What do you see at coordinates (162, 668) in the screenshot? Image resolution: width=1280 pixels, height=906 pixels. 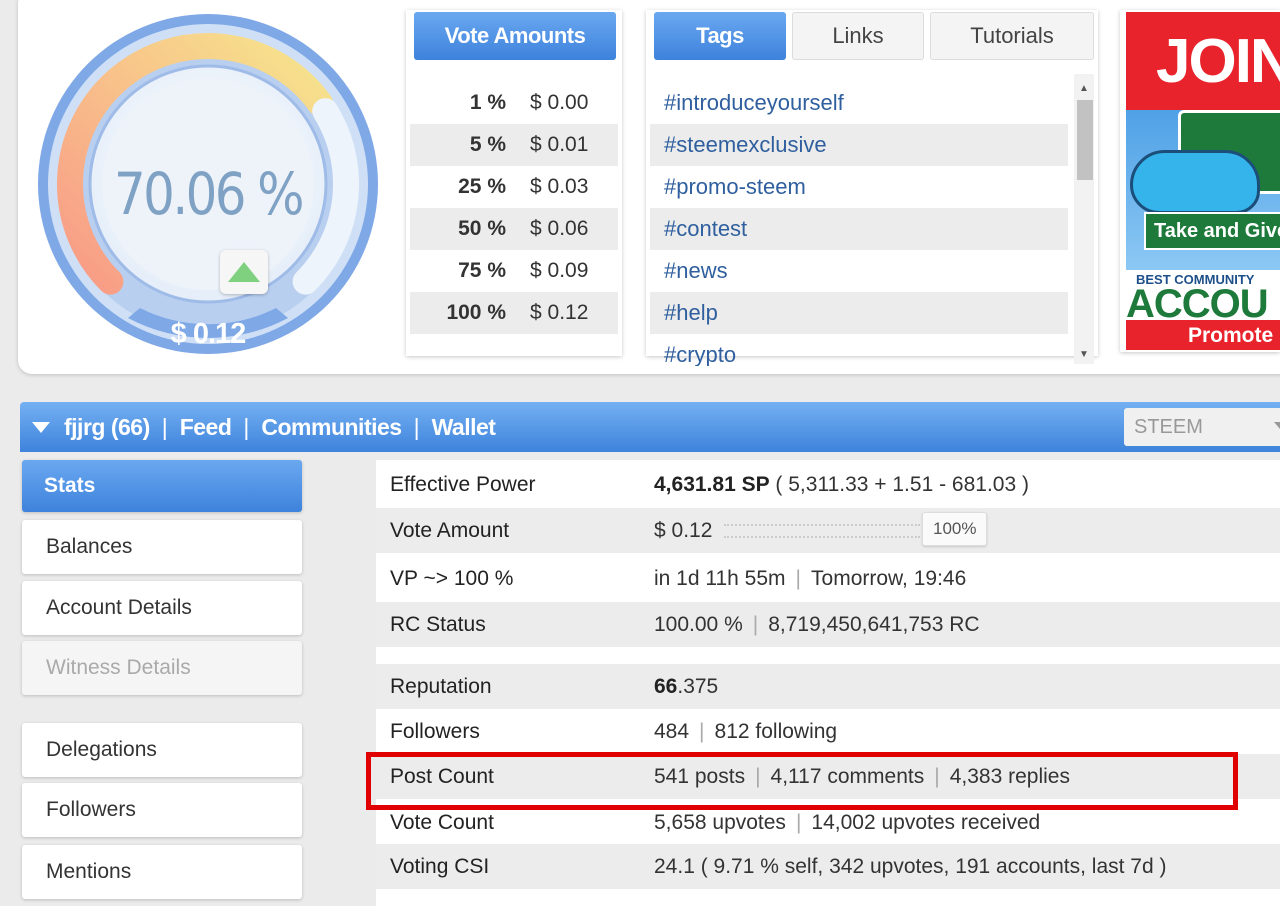 I see `sidebar-item-witness-details: Witness Details` at bounding box center [162, 668].